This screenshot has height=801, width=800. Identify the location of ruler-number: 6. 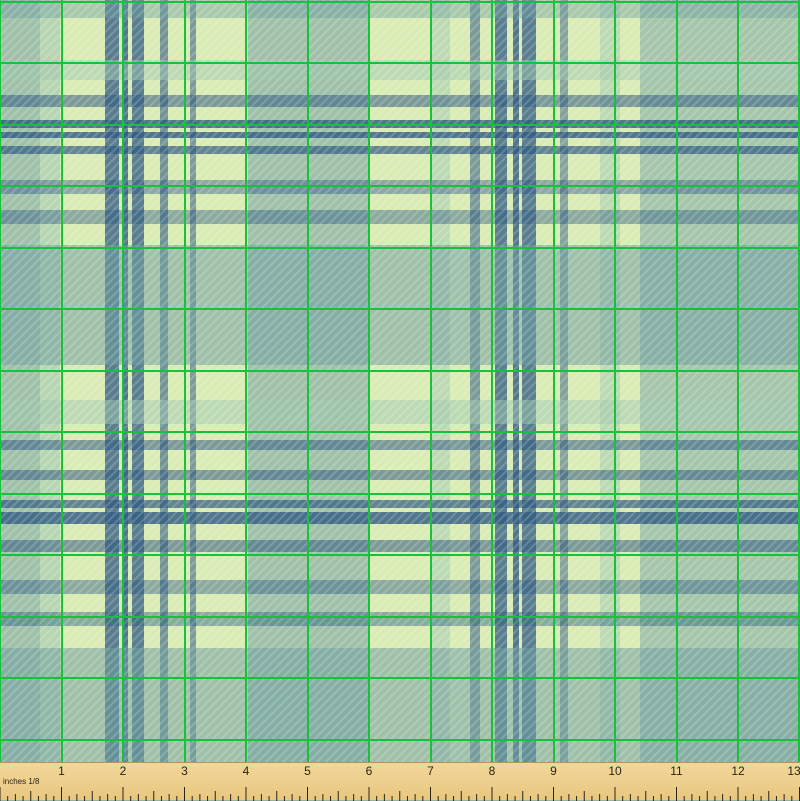
(369, 771).